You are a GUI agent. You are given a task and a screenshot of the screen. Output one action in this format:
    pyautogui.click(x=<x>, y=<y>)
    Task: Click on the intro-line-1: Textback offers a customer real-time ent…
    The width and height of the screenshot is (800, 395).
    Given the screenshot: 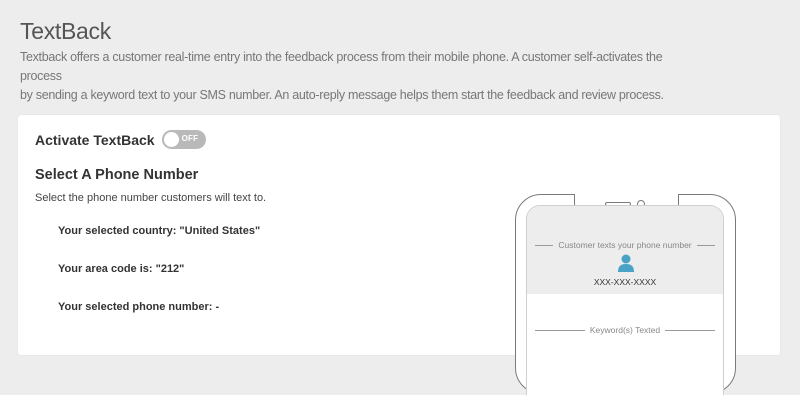 What is the action you would take?
    pyautogui.click(x=341, y=66)
    